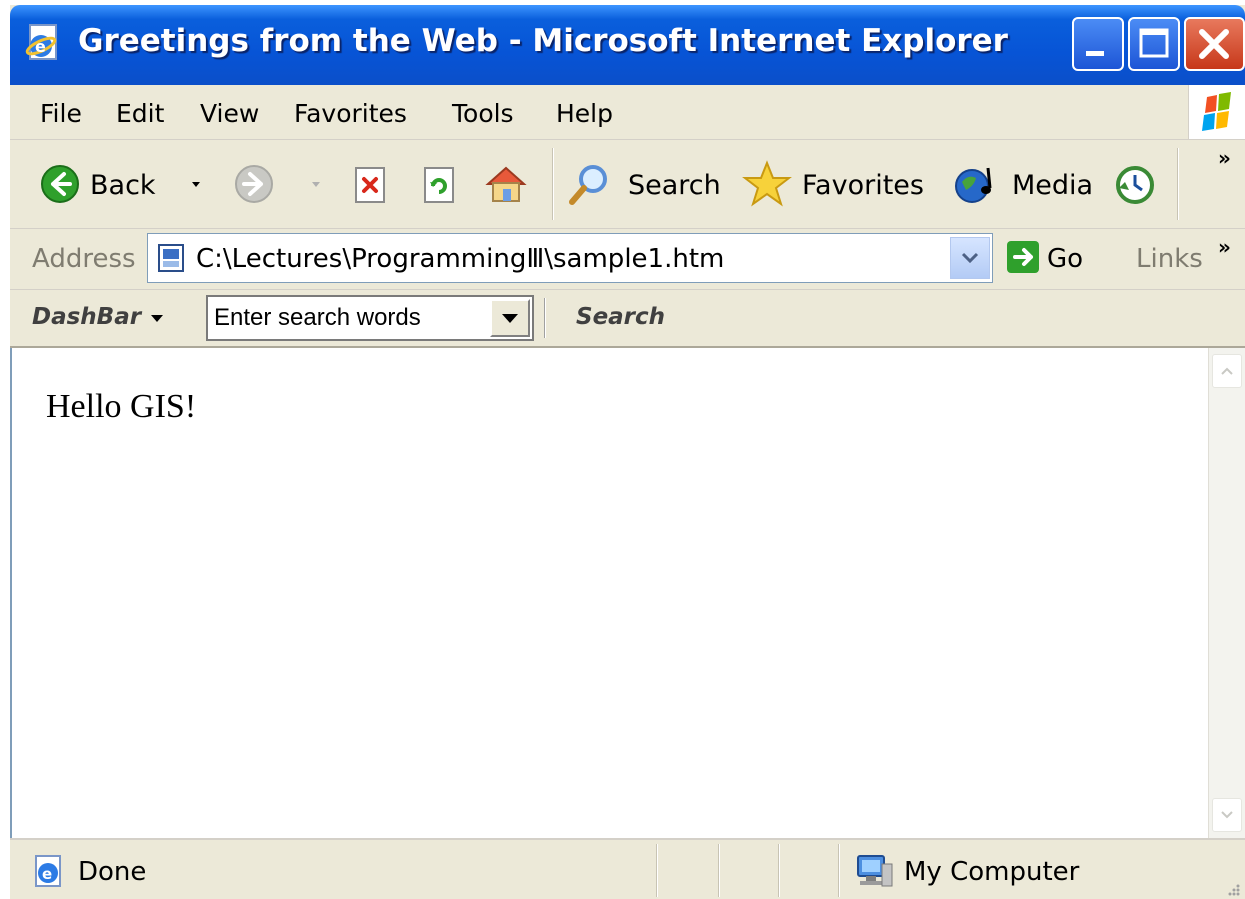 This screenshot has width=1245, height=899. Describe the element at coordinates (371, 185) in the screenshot. I see `stop-icon` at that location.